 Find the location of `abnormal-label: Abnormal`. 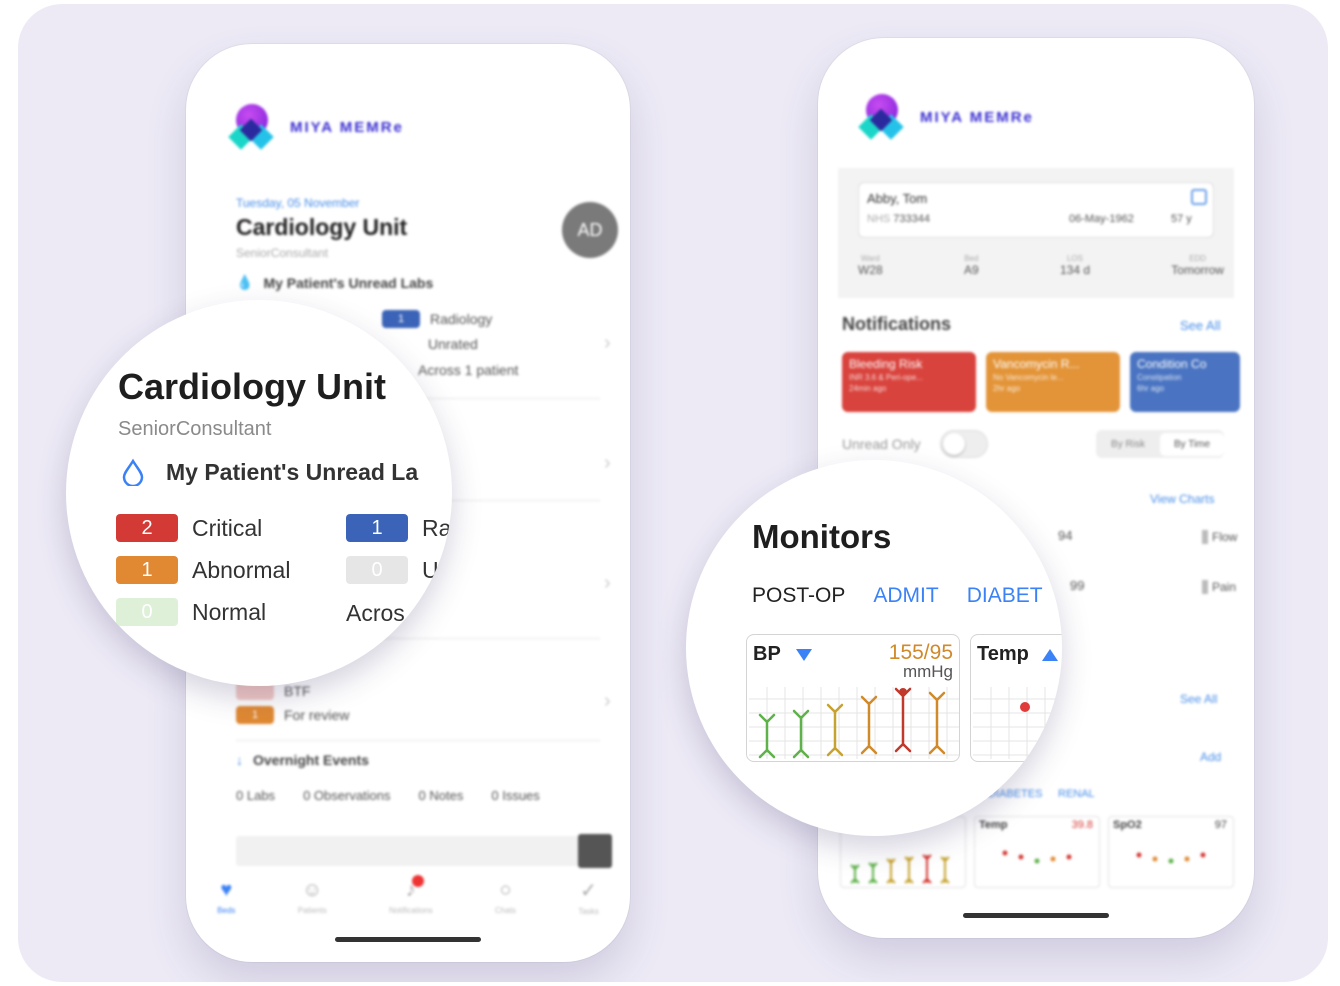

abnormal-label: Abnormal is located at coordinates (241, 569).